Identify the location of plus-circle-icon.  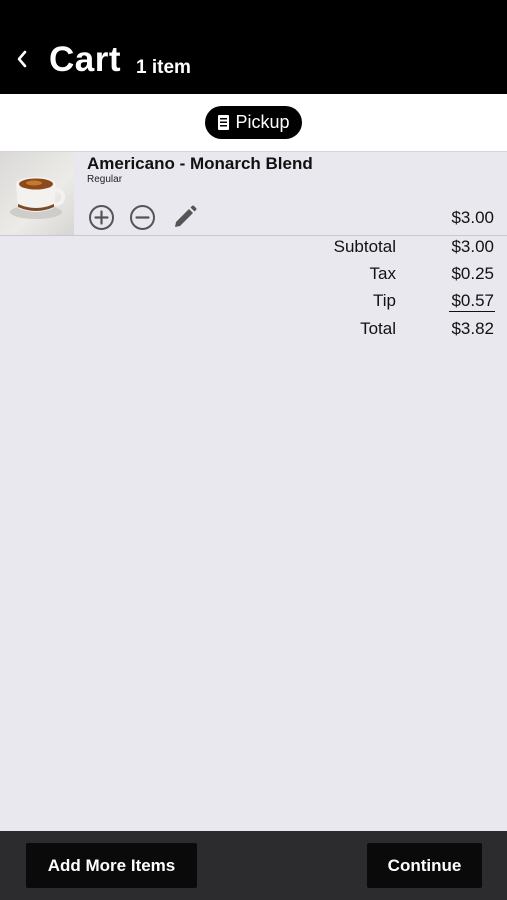
(101, 217).